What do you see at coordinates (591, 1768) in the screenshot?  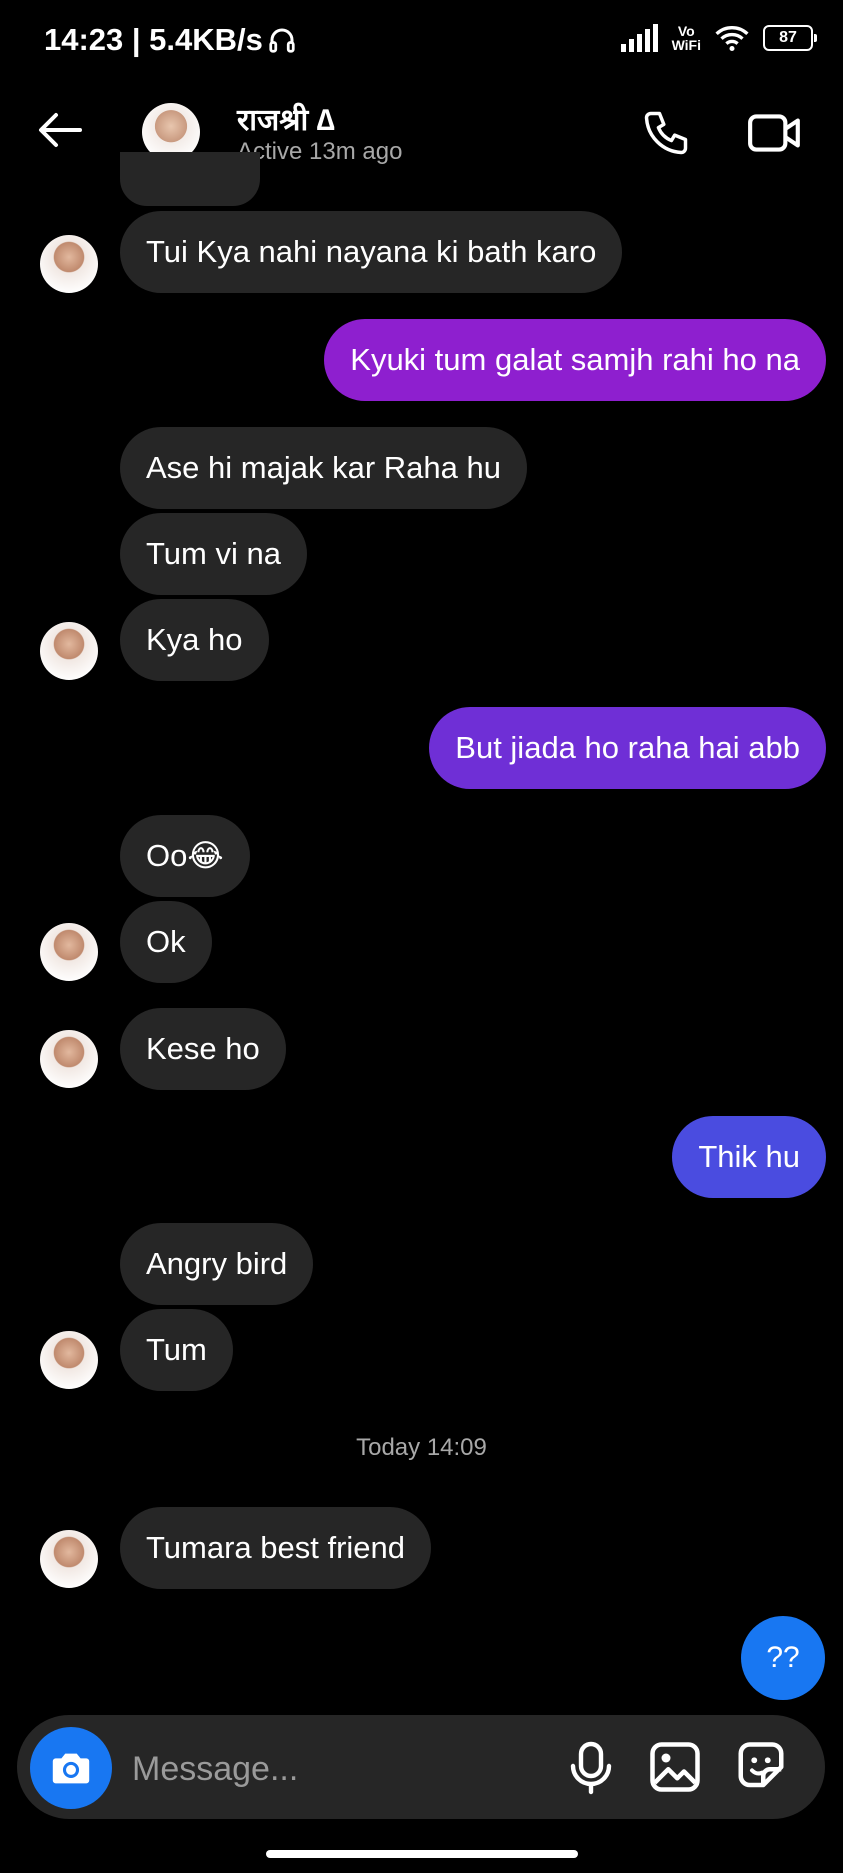 I see `microphone-icon` at bounding box center [591, 1768].